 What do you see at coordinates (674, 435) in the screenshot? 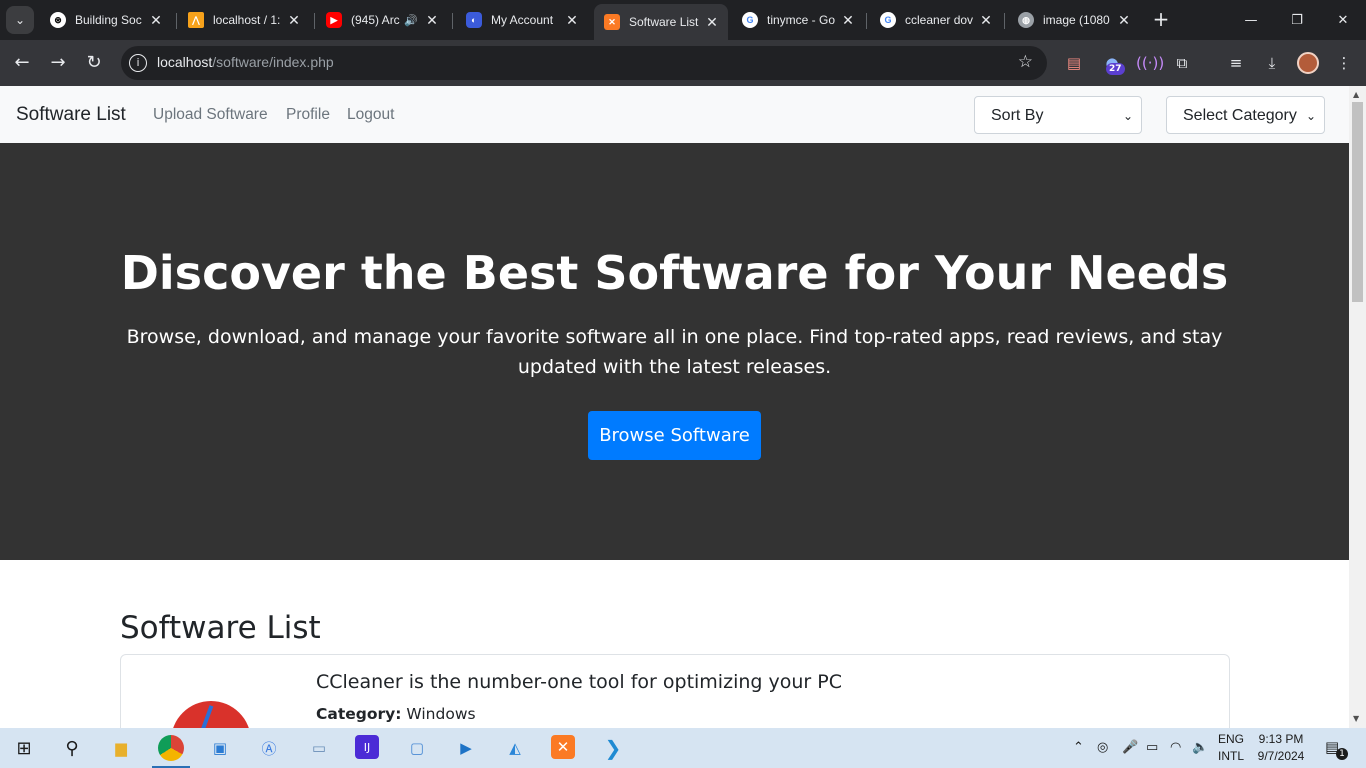
I see `browse-software-button: Browse Software` at bounding box center [674, 435].